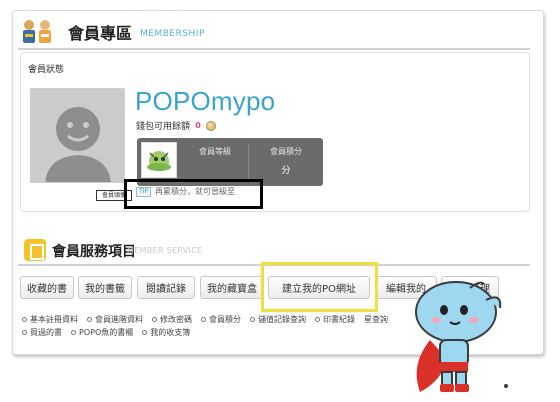  I want to click on page-subtitle: MEMBERSHIP, so click(172, 34).